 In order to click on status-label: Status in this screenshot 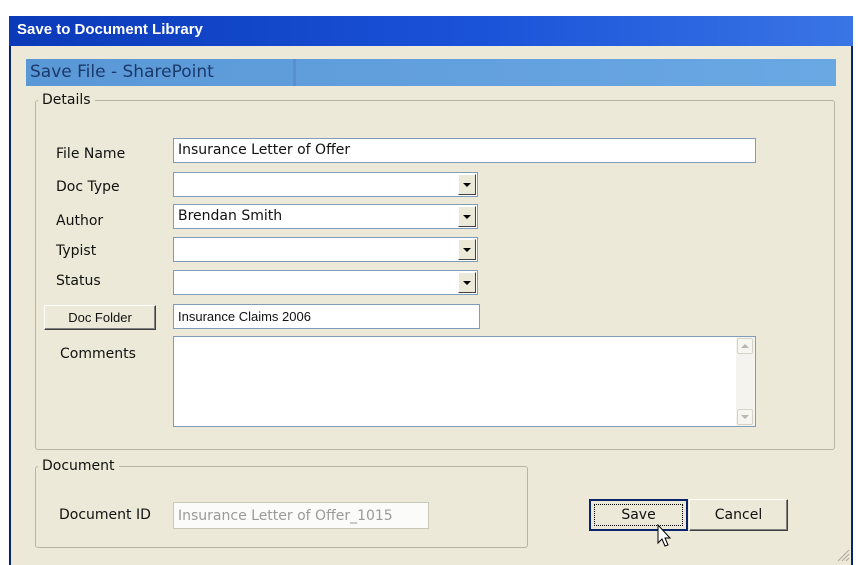, I will do `click(78, 281)`.